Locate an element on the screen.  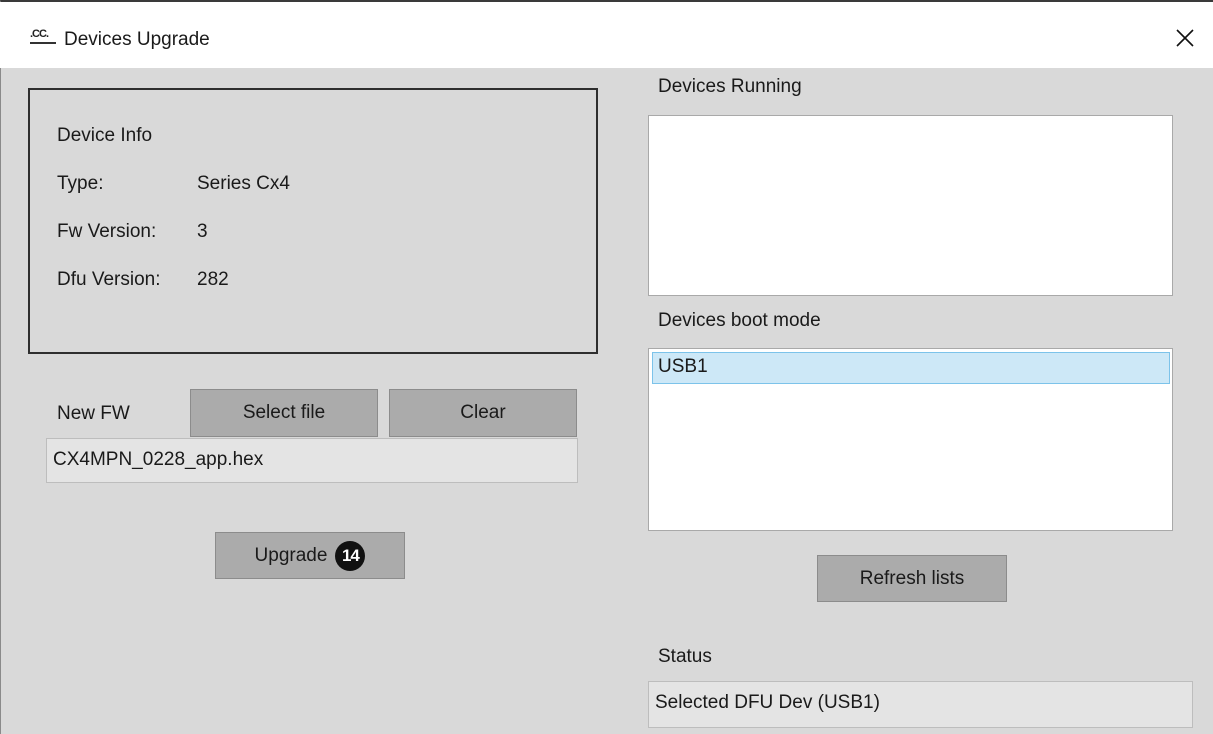
devices-running-label: Devices Running is located at coordinates (730, 86).